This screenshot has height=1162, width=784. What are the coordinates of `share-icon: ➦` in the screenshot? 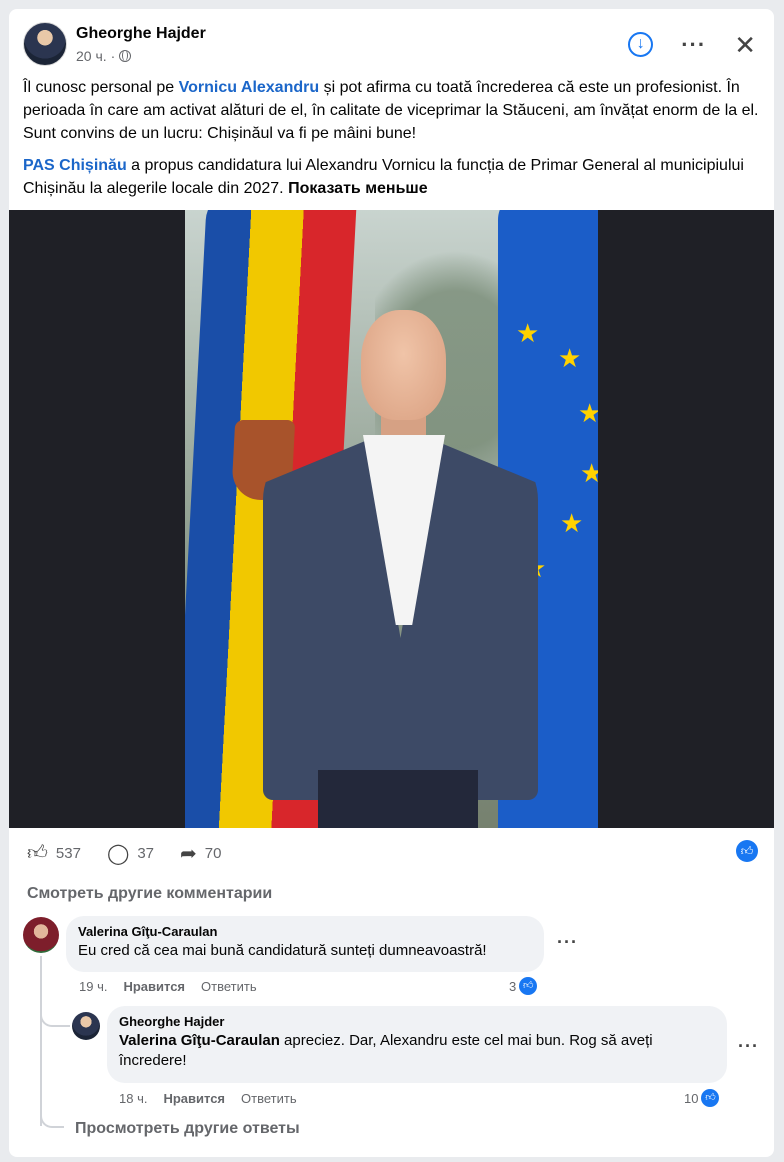 It's located at (188, 853).